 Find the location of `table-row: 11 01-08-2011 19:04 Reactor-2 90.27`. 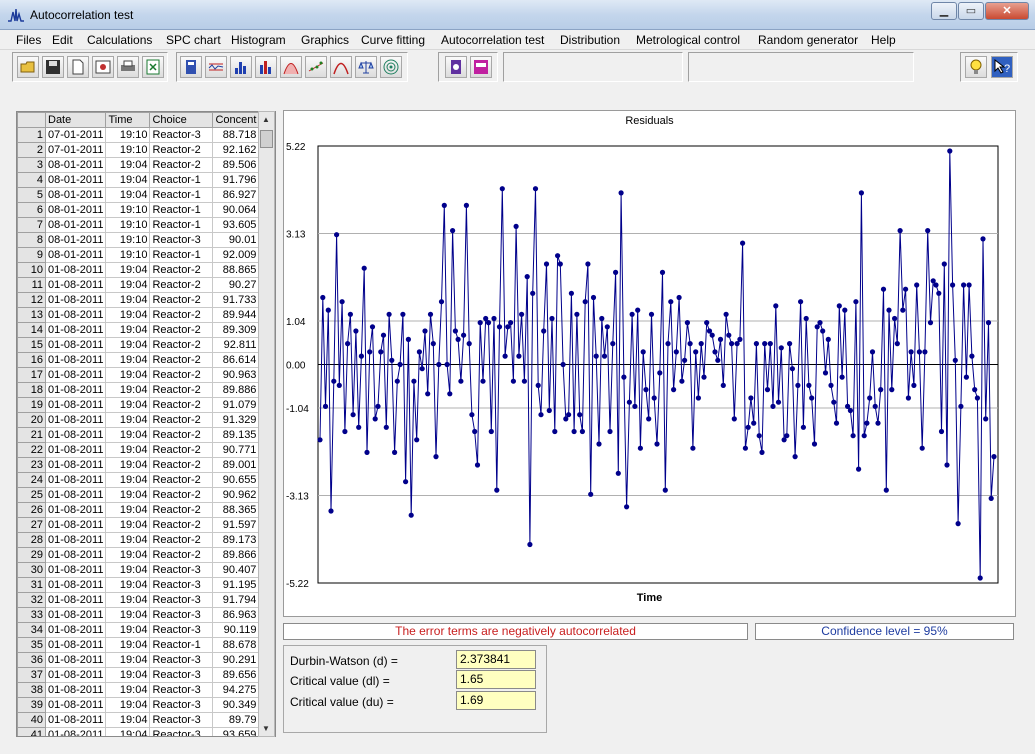

table-row: 11 01-08-2011 19:04 Reactor-2 90.27 is located at coordinates (138, 285).